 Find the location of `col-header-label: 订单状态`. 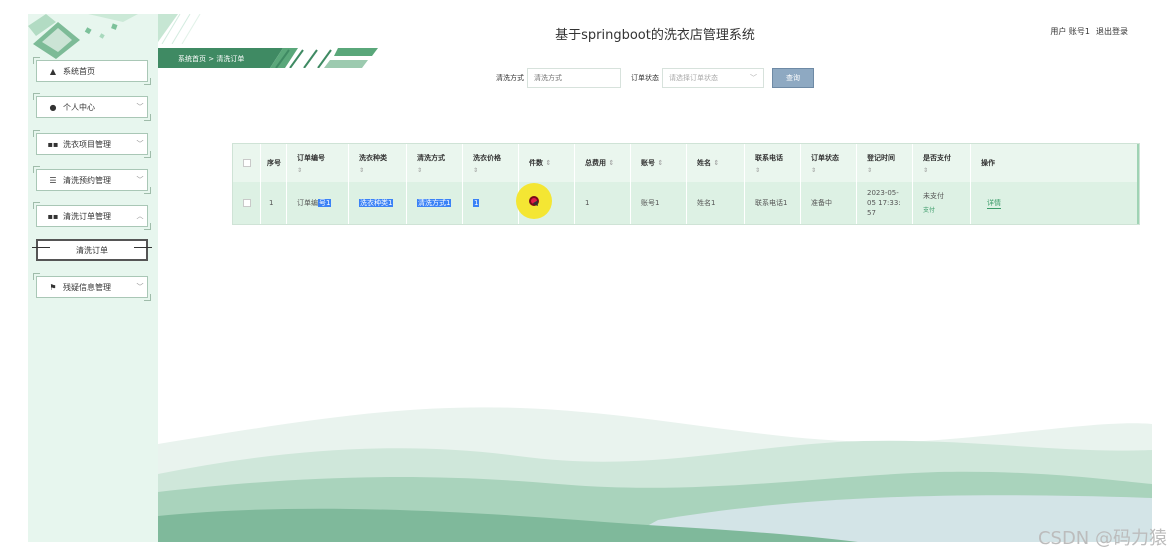

col-header-label: 订单状态 is located at coordinates (825, 157).